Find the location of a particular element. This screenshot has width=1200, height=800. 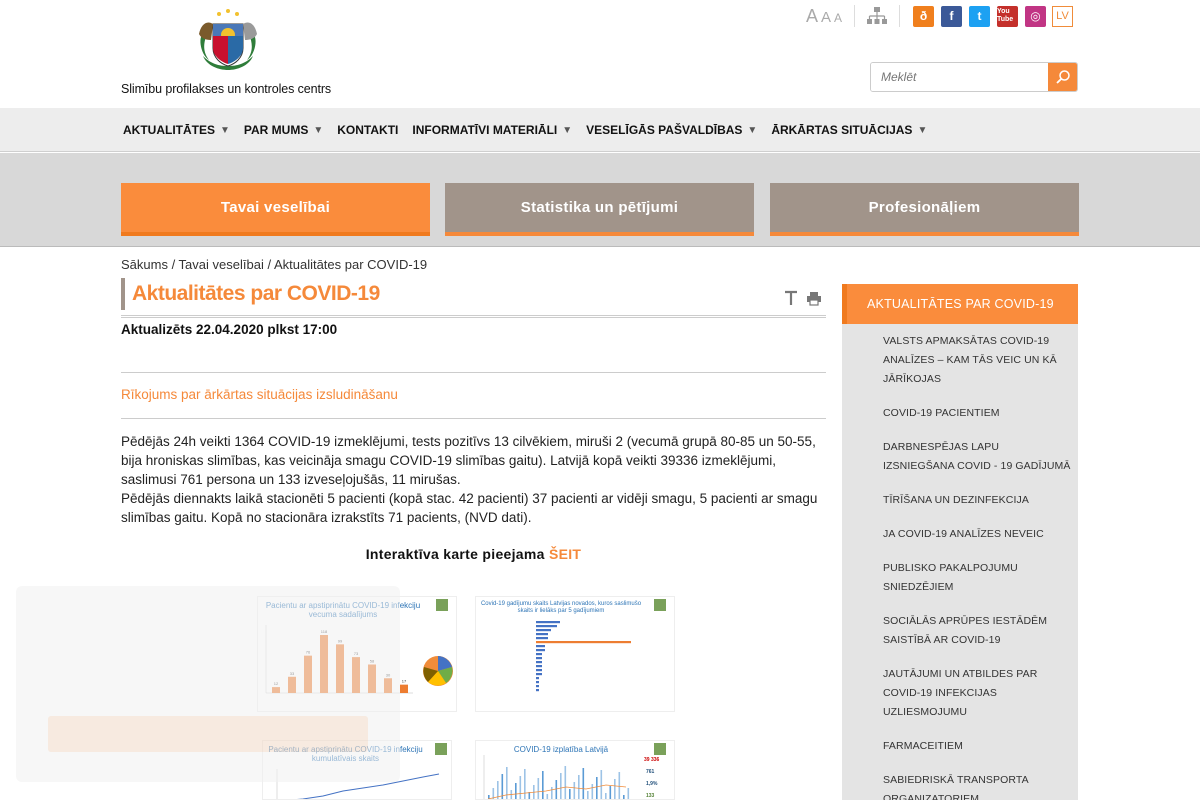

draugiem-icon: ð is located at coordinates (923, 16).